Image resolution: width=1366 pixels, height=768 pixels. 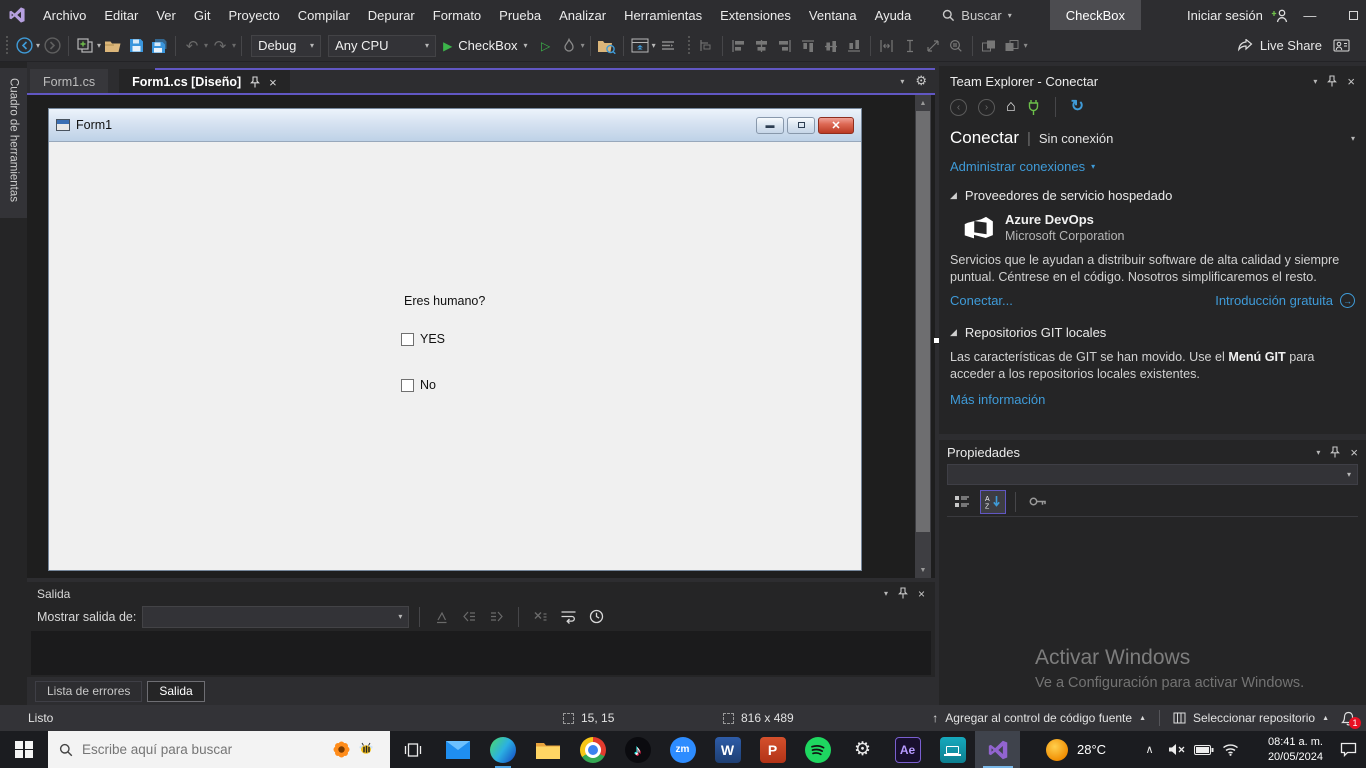 What do you see at coordinates (69, 82) in the screenshot?
I see `tab-form1-cs: Form1.cs` at bounding box center [69, 82].